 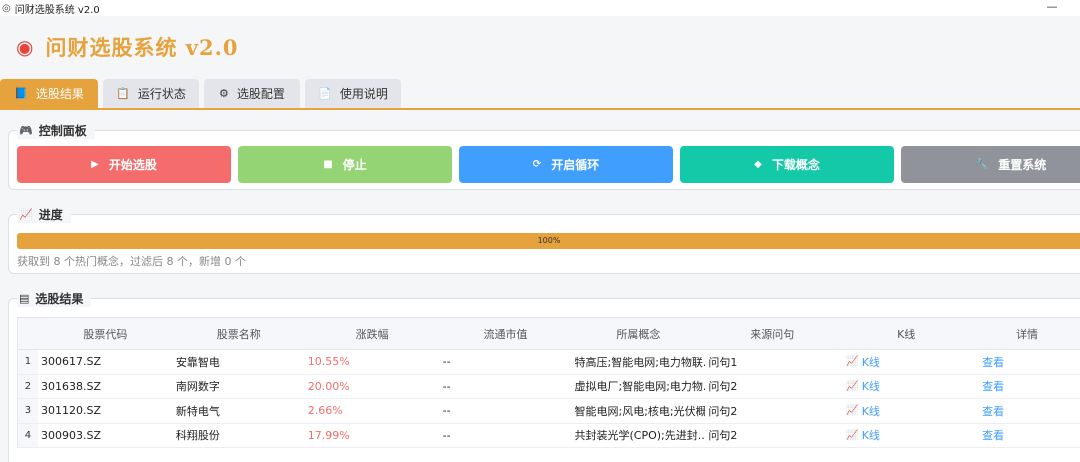 I want to click on header-corner, so click(x=28, y=333).